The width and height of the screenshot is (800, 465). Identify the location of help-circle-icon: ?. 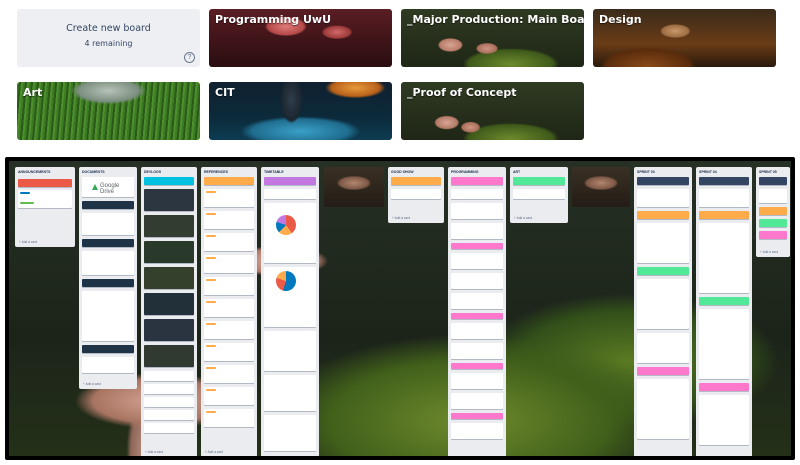
(189, 57).